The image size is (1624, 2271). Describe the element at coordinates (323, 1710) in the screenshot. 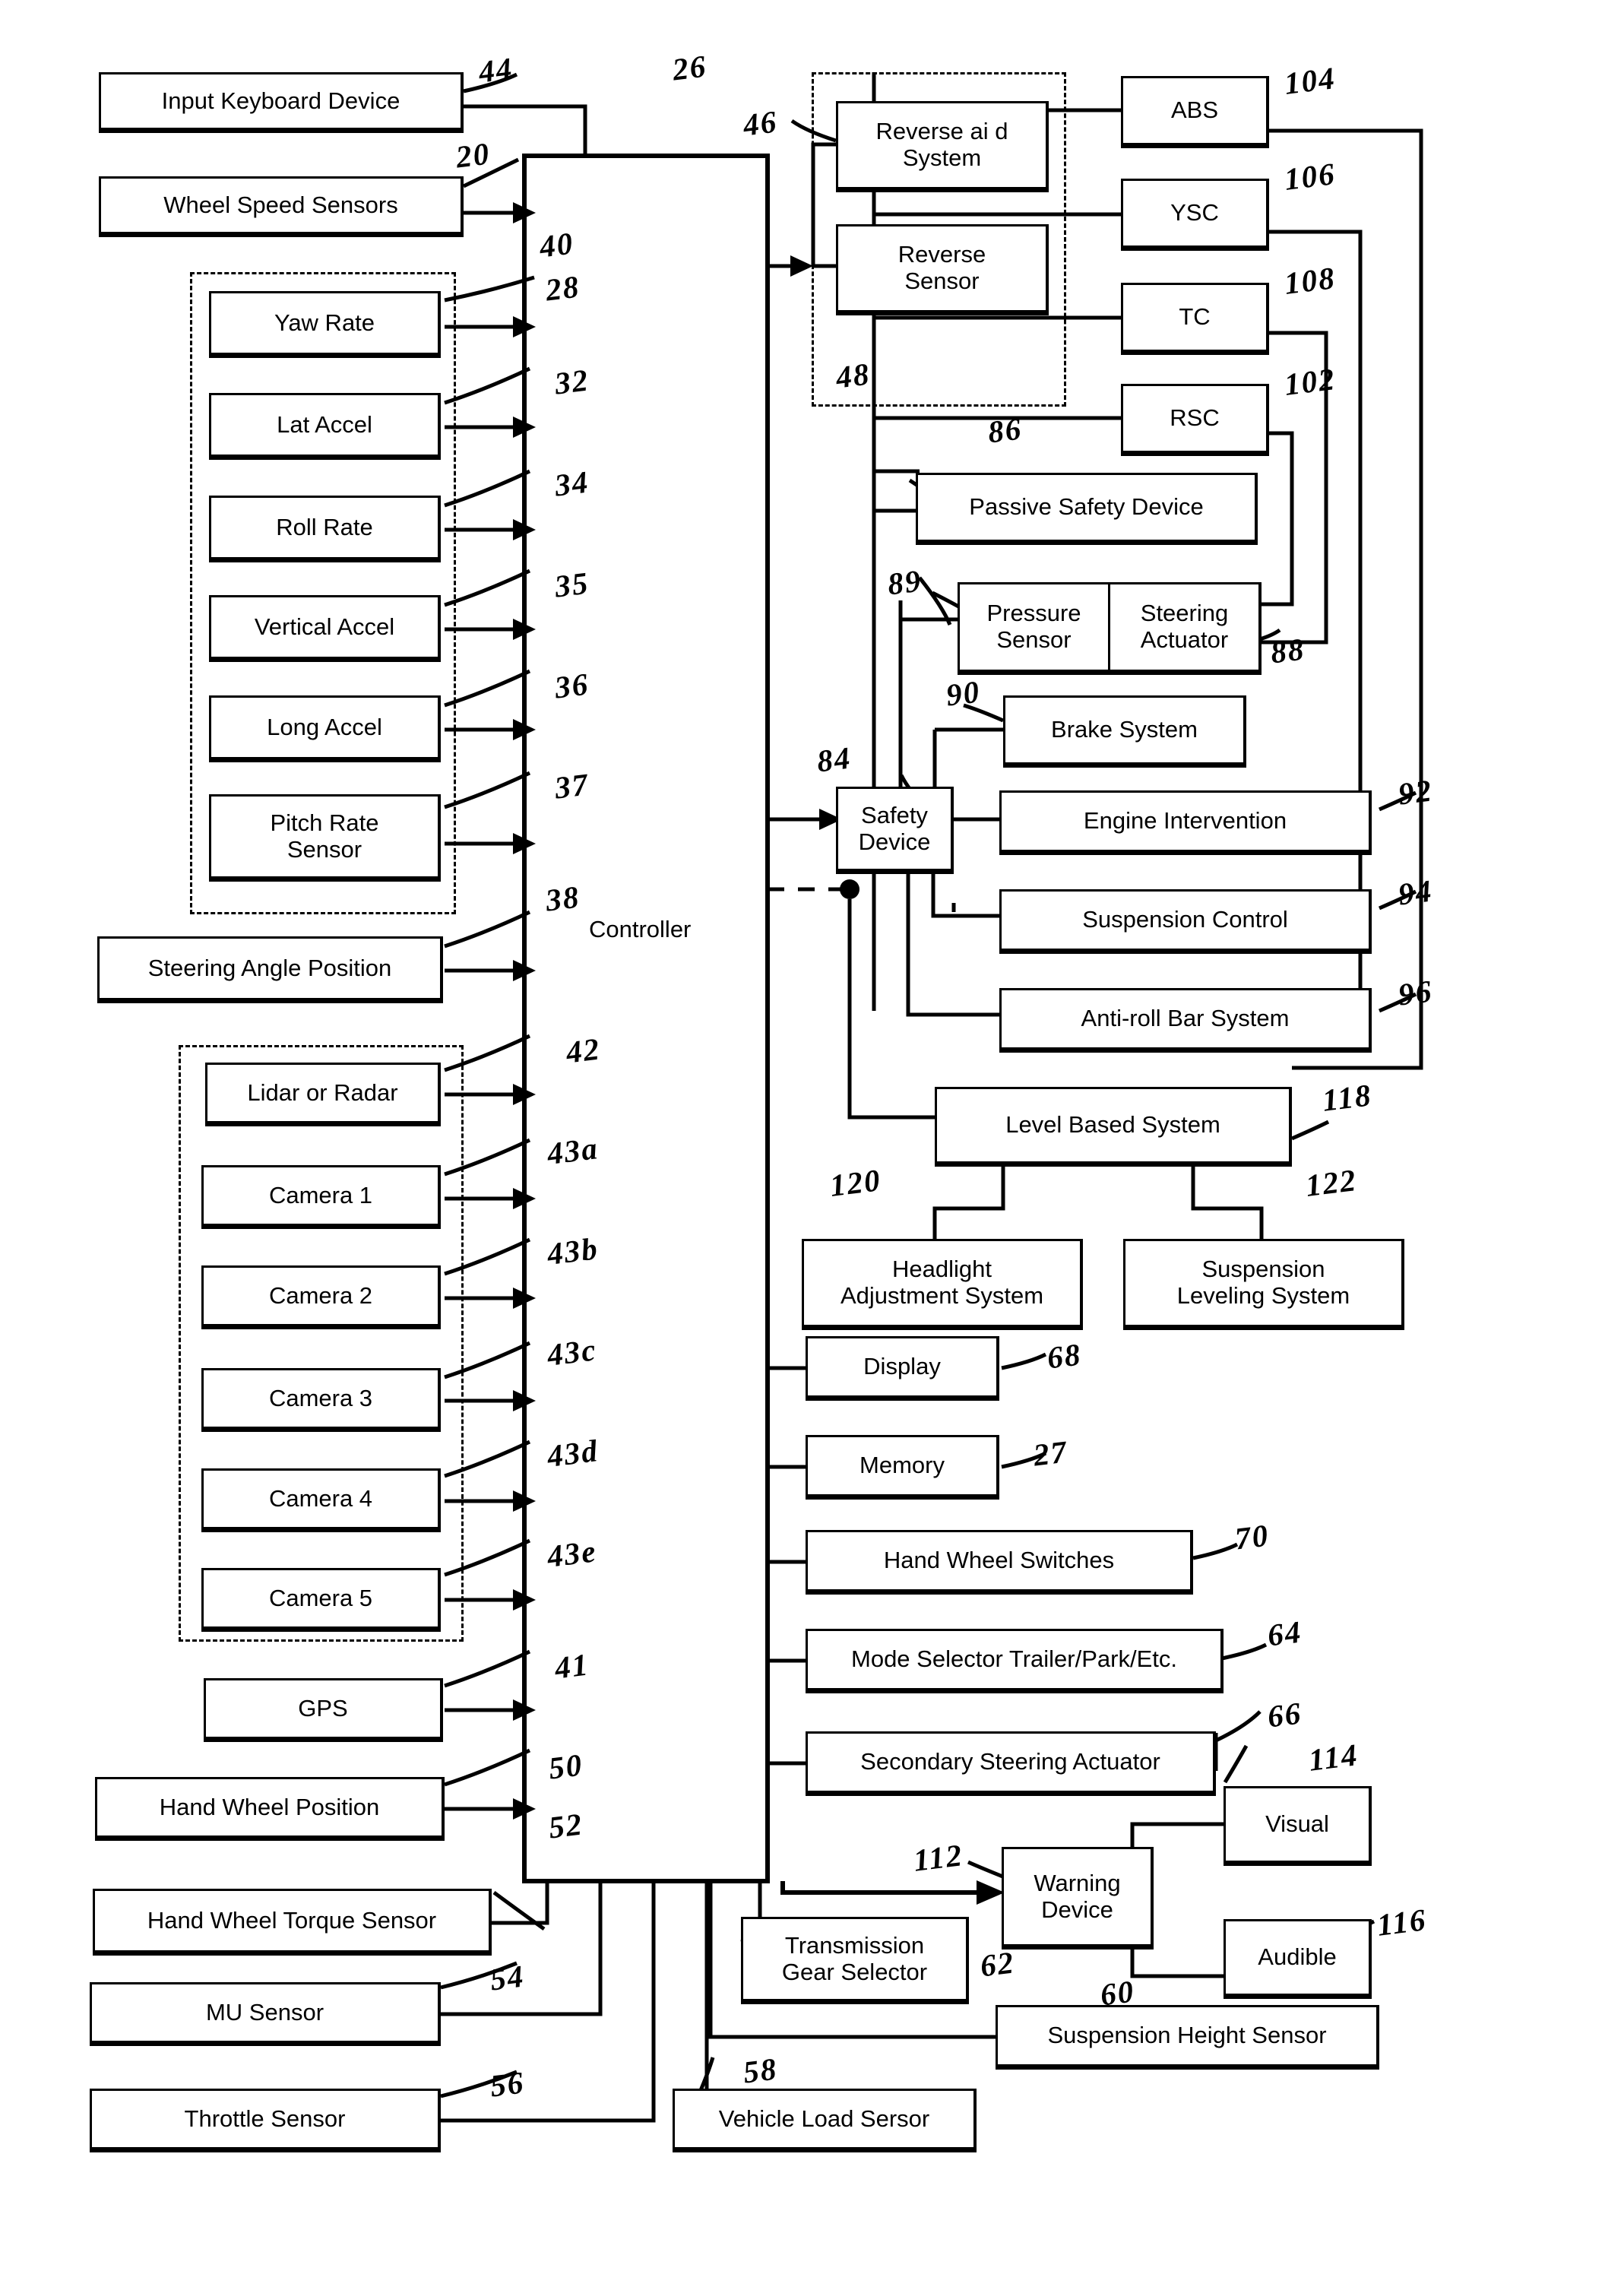

I see `gps-box: GPS` at that location.